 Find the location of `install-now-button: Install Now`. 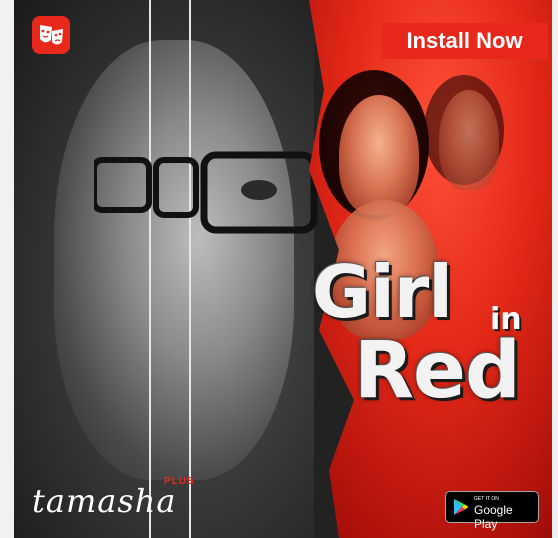

install-now-button: Install Now is located at coordinates (464, 41).